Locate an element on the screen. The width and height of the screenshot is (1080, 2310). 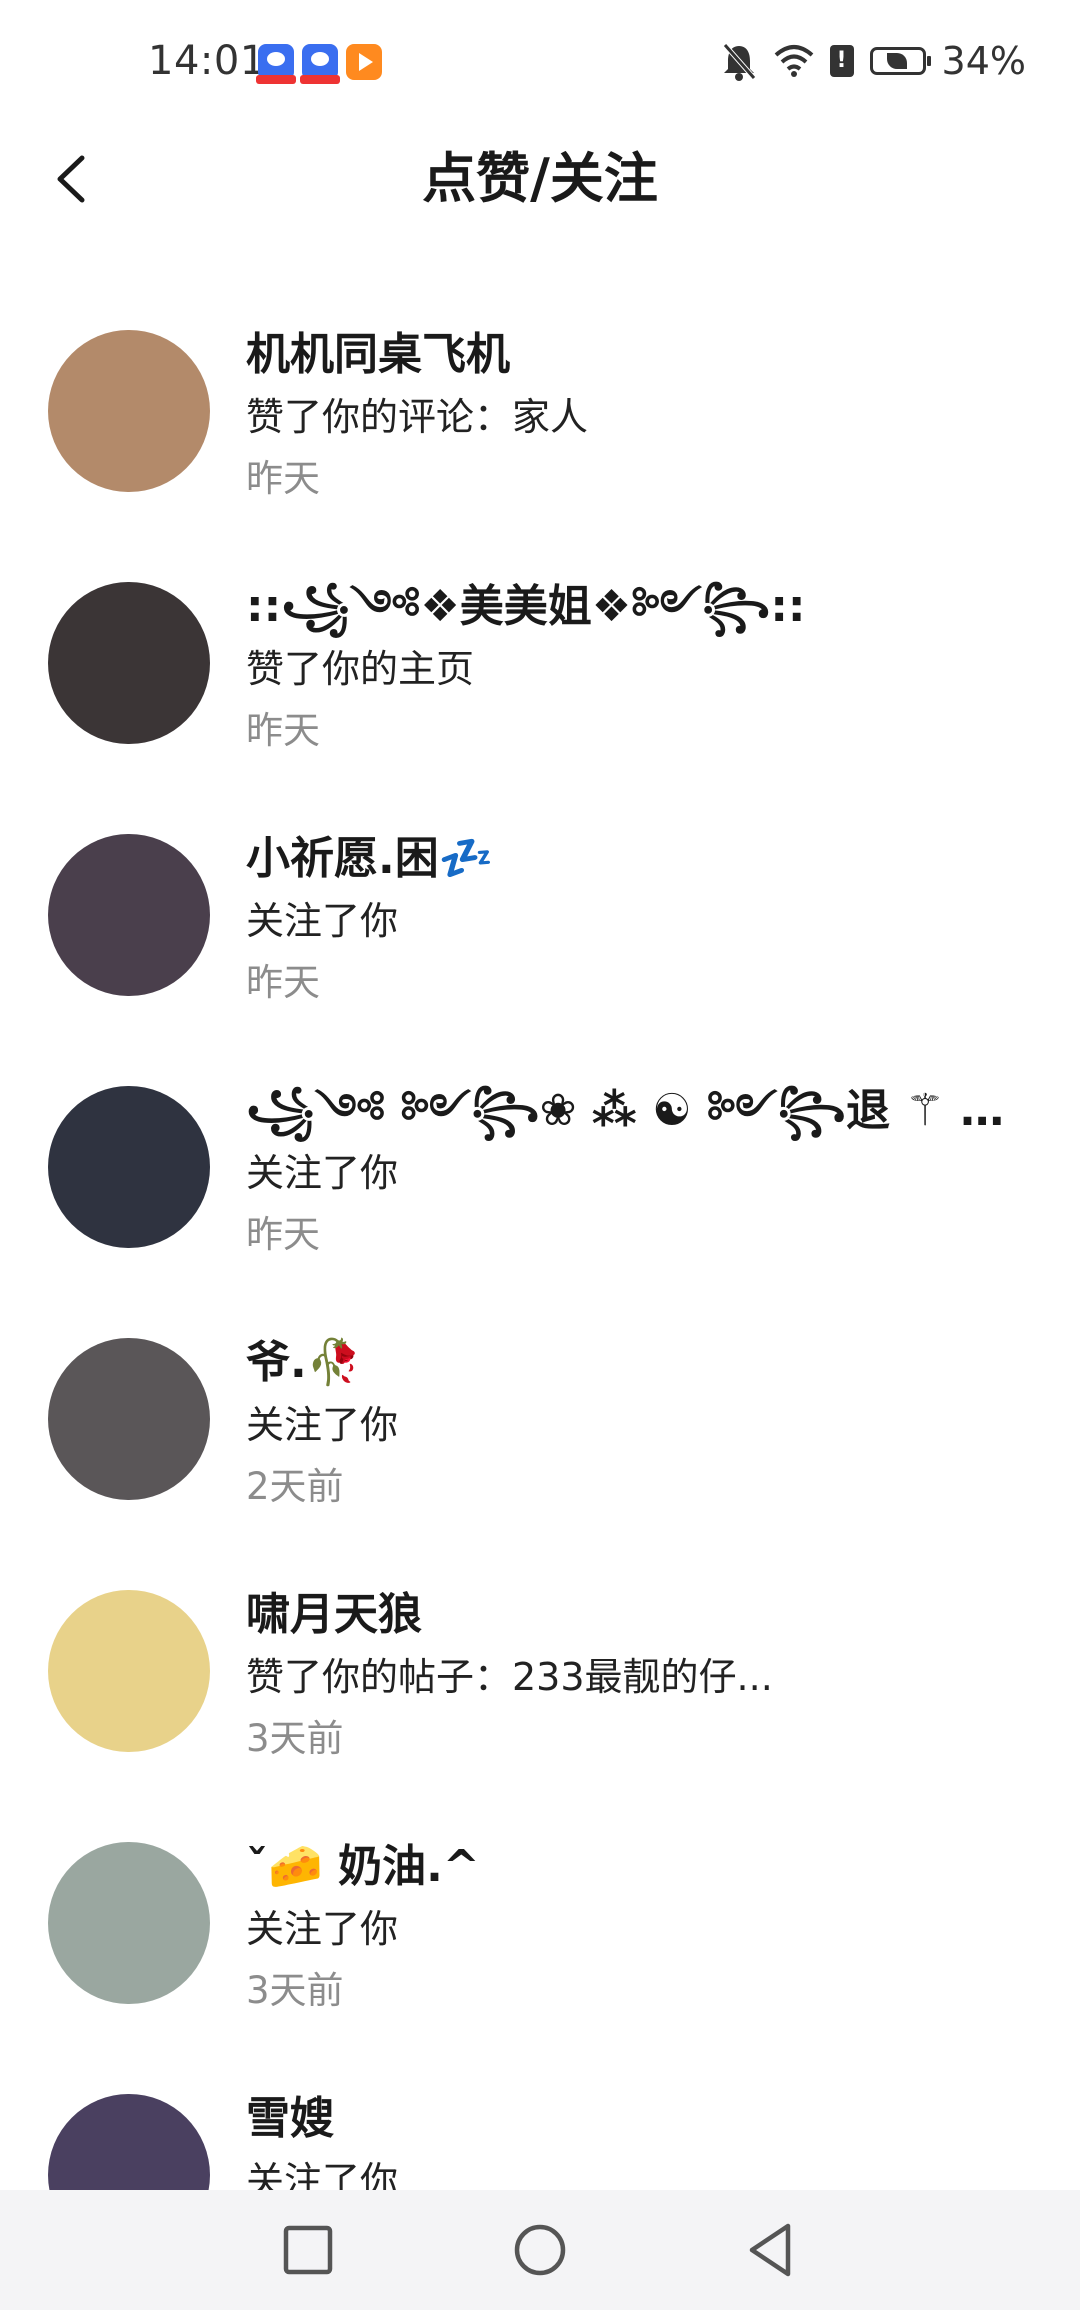
battery-percent: 34% is located at coordinates (983, 61).